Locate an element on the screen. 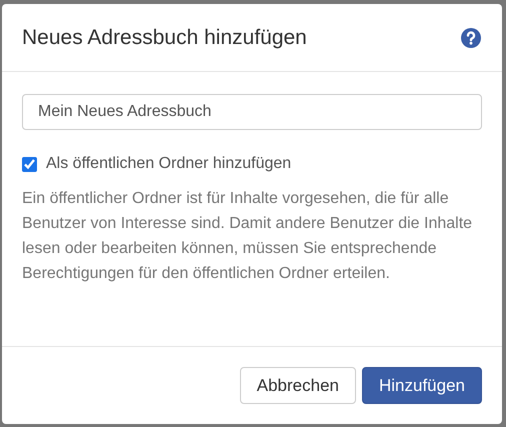 The image size is (506, 427). public-checkbox is located at coordinates (29, 164).